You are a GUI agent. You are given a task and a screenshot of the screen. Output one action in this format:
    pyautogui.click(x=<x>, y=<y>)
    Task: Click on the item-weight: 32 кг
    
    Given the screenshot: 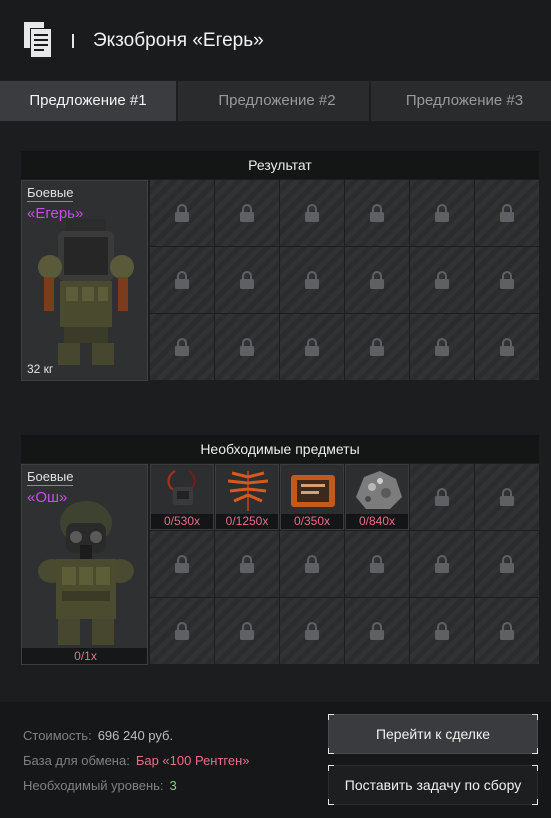 What is the action you would take?
    pyautogui.click(x=40, y=369)
    